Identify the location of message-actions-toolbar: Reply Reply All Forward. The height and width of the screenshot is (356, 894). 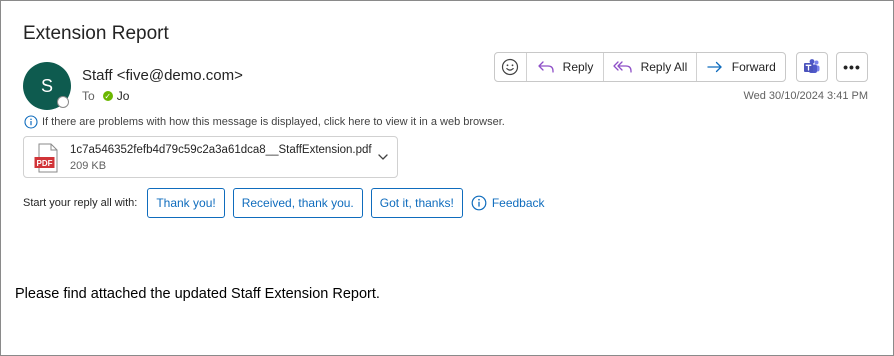
(640, 67).